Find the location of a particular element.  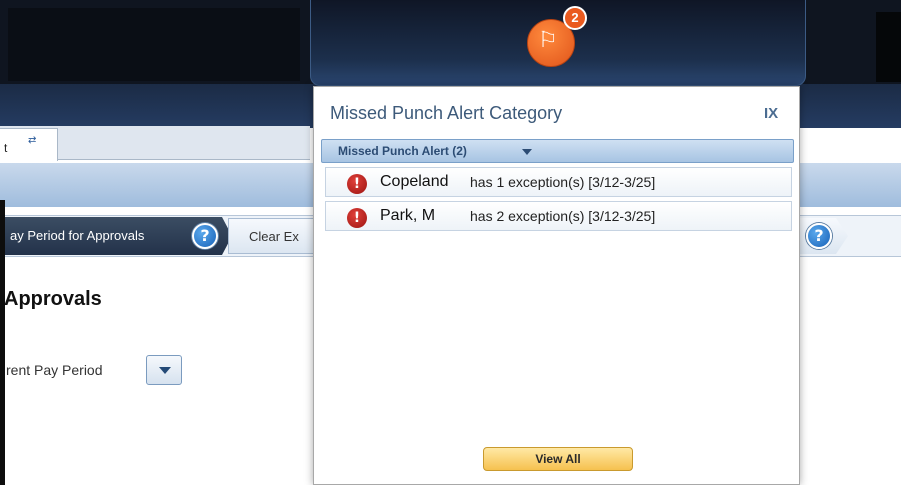

breadcrumb-step-clear: Clear Ex is located at coordinates (271, 236).